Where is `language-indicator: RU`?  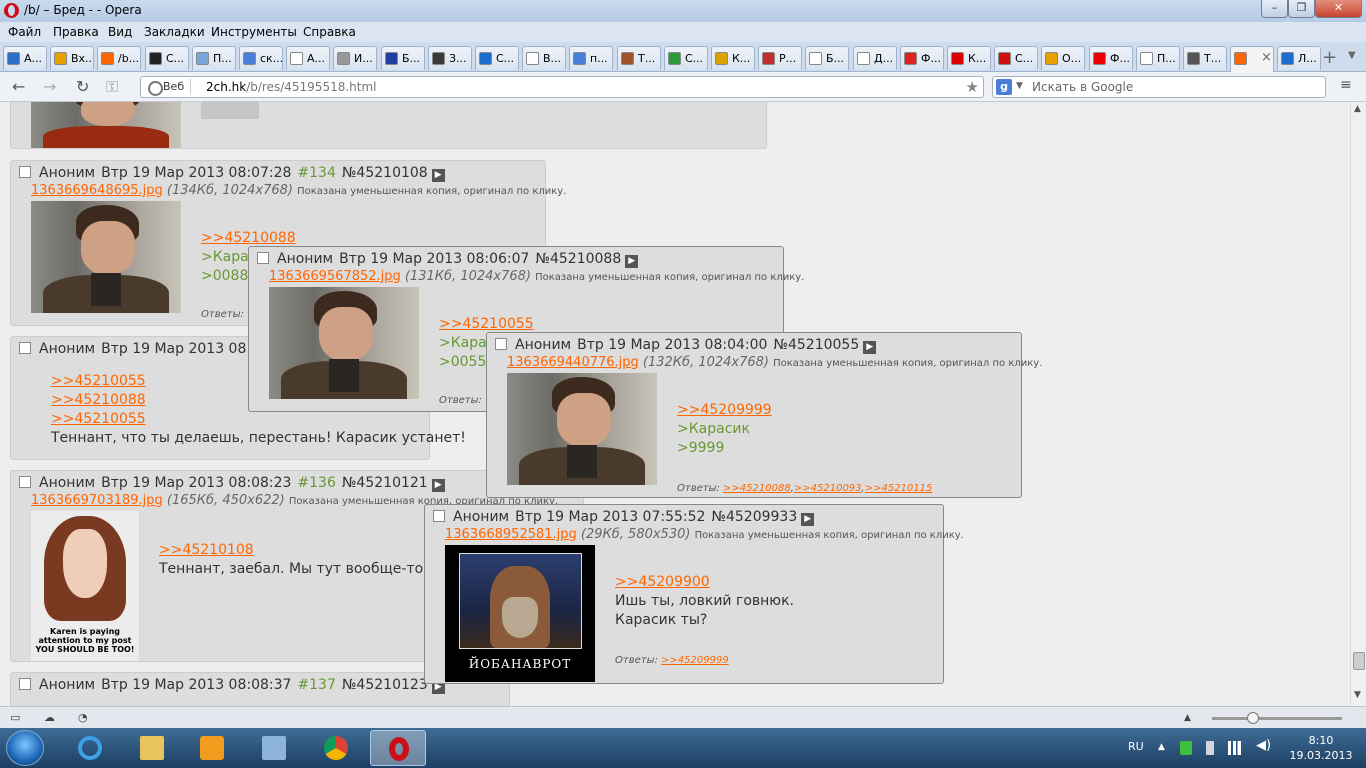 language-indicator: RU is located at coordinates (1136, 746).